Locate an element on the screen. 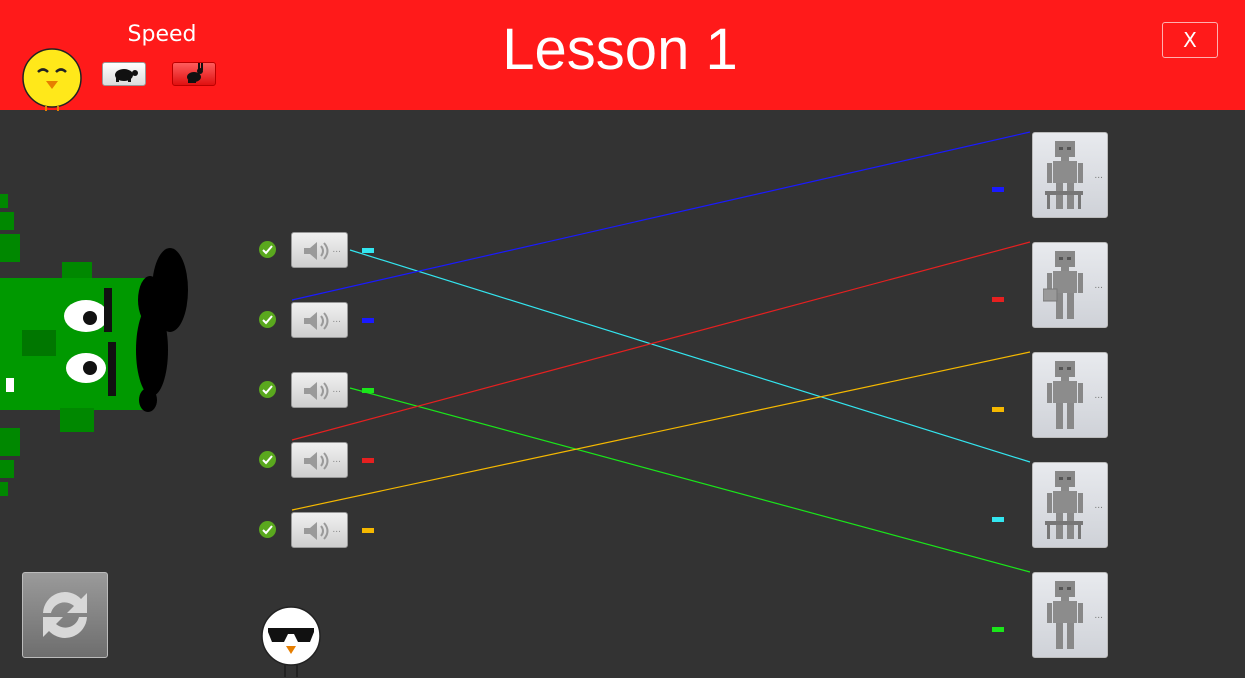  cool-bird-mascot-icon is located at coordinates (291, 641).